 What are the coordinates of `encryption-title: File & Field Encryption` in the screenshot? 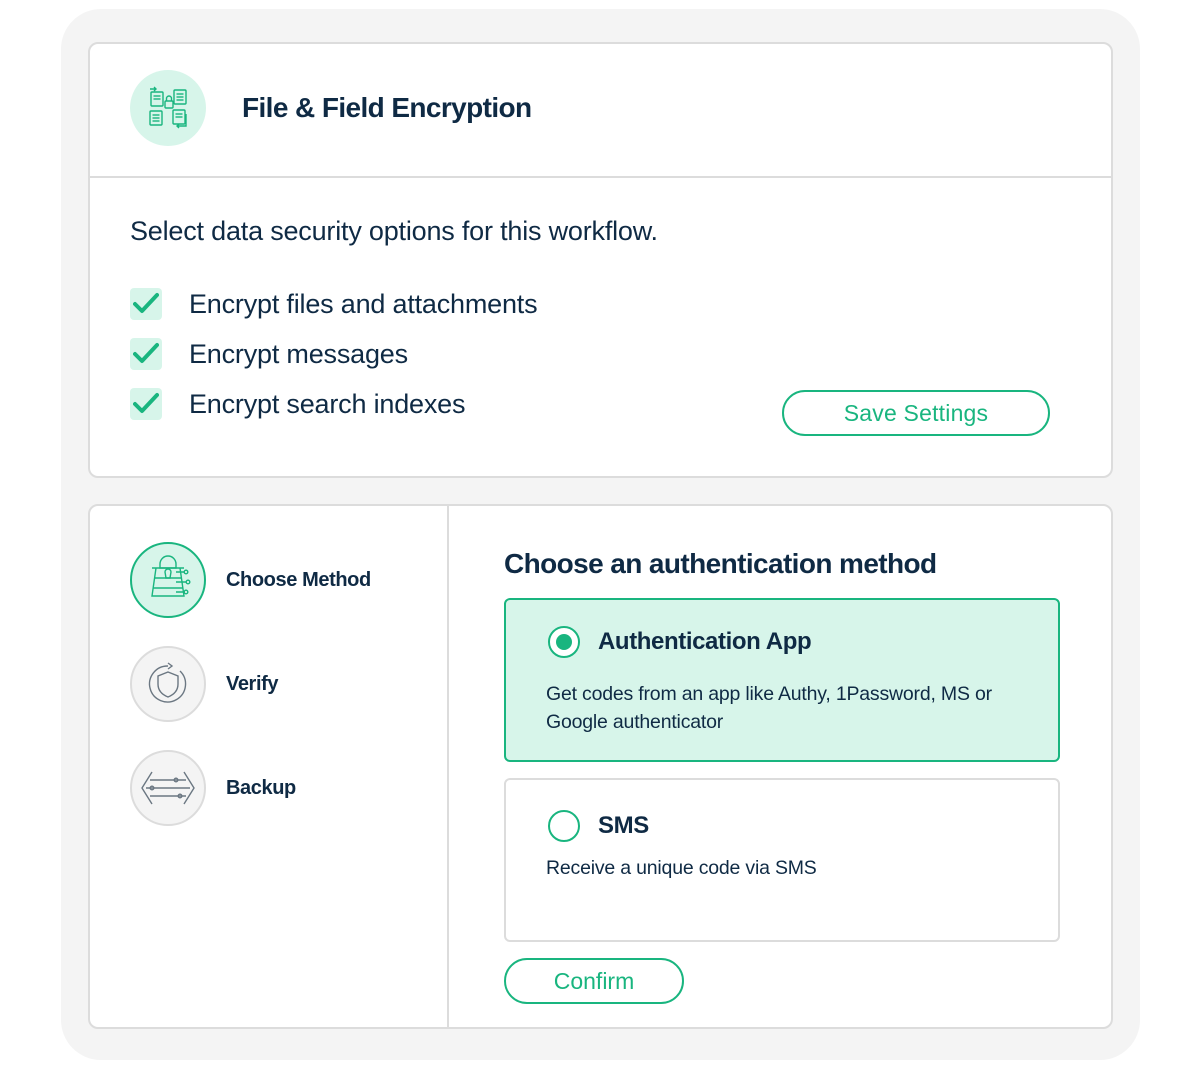 It's located at (387, 107).